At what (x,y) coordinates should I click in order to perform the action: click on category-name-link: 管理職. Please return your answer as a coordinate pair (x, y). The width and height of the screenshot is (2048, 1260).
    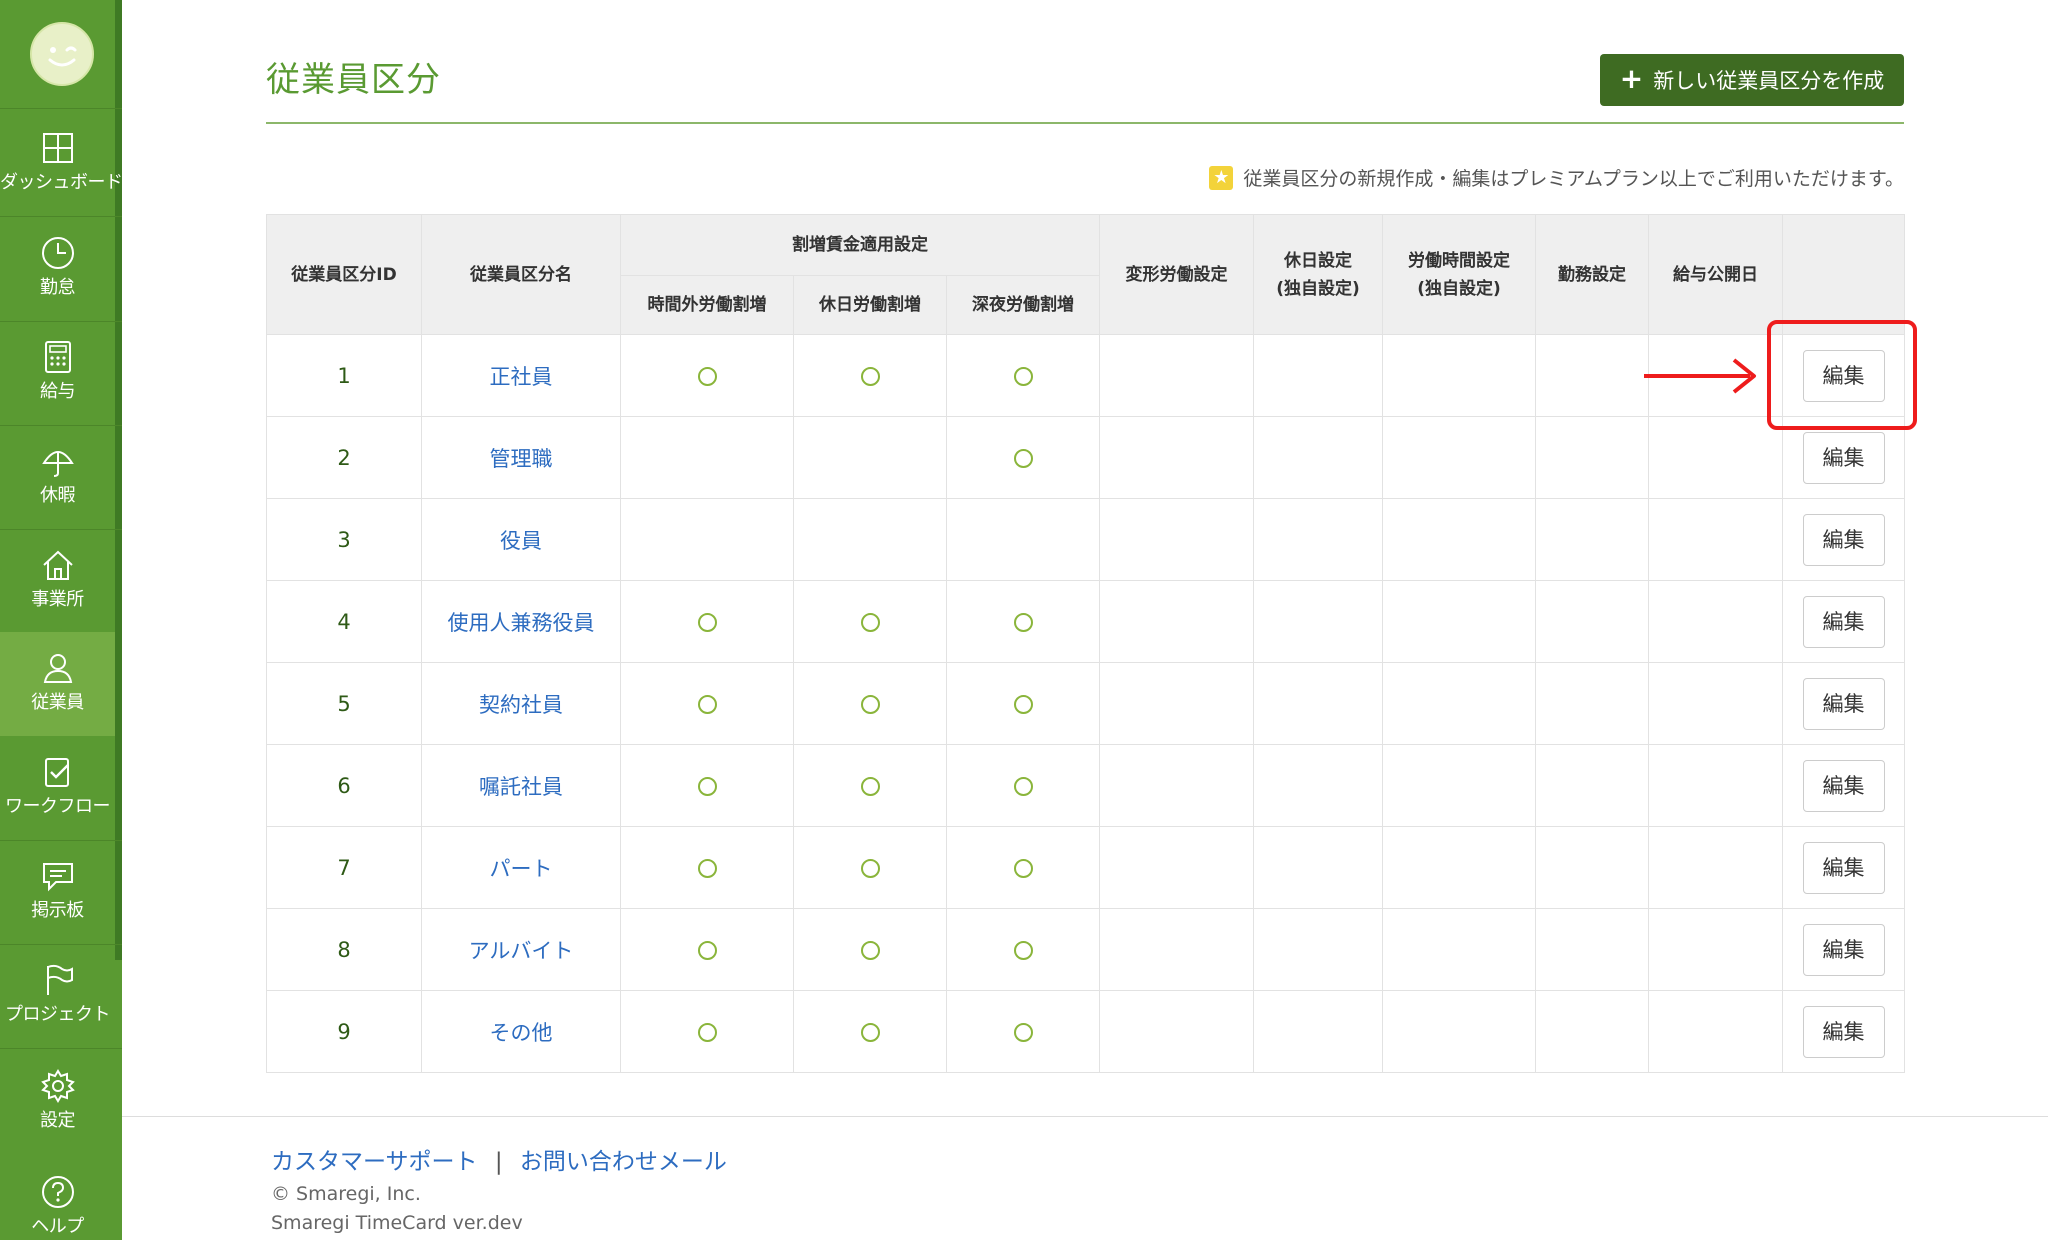
    Looking at the image, I should click on (521, 457).